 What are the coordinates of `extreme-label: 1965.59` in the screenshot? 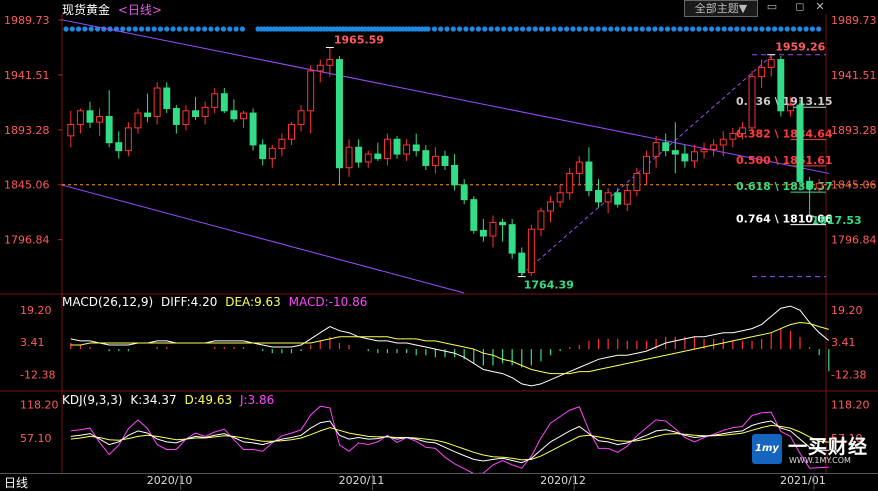 It's located at (359, 39).